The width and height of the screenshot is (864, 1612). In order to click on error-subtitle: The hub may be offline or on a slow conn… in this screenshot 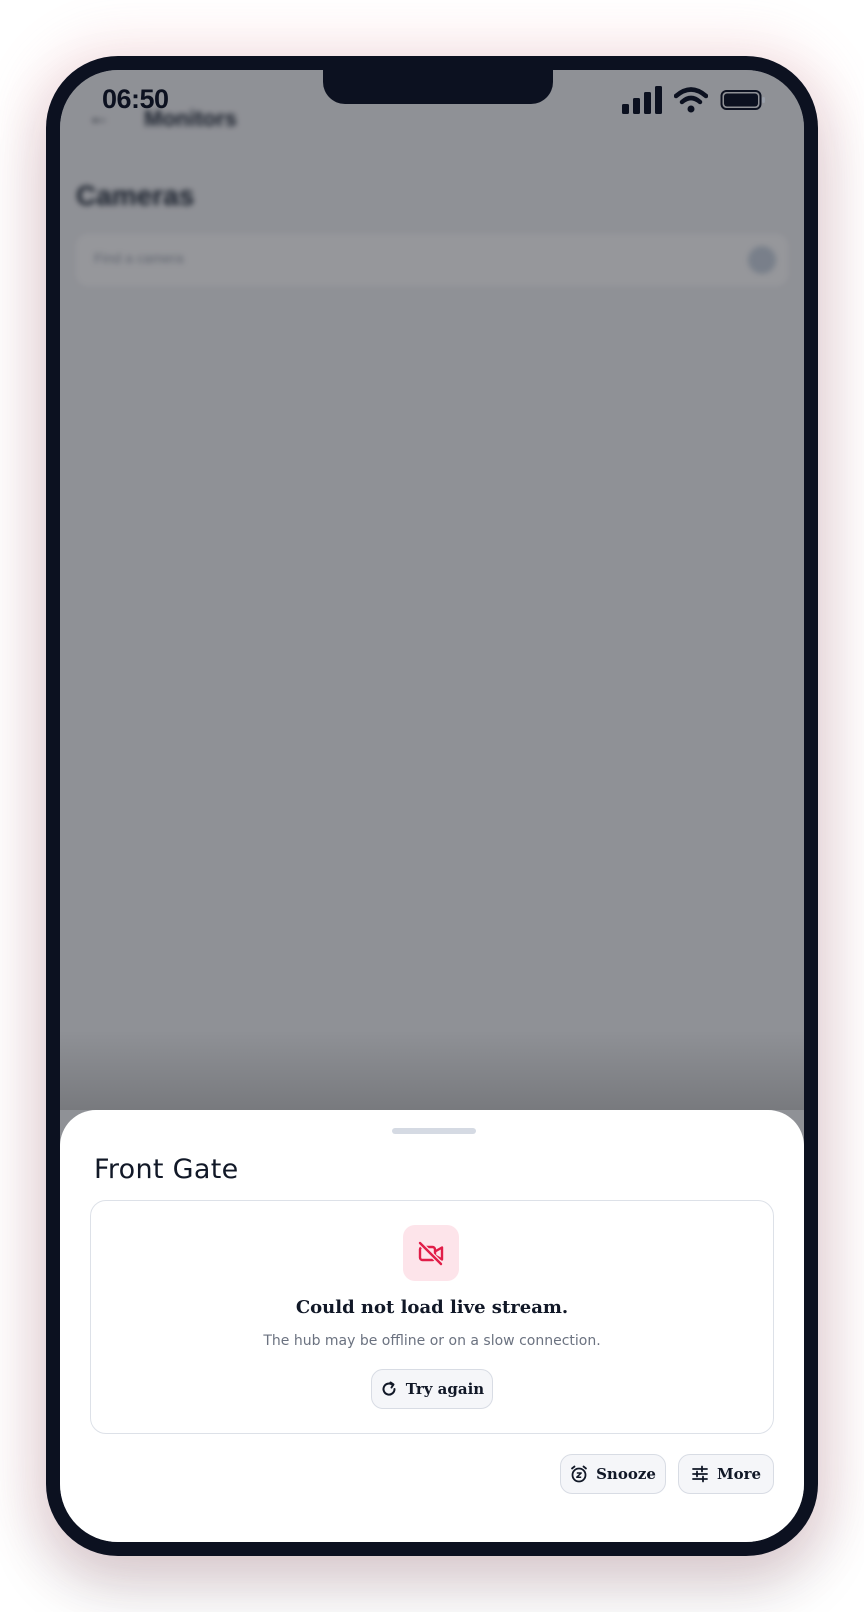, I will do `click(432, 1341)`.